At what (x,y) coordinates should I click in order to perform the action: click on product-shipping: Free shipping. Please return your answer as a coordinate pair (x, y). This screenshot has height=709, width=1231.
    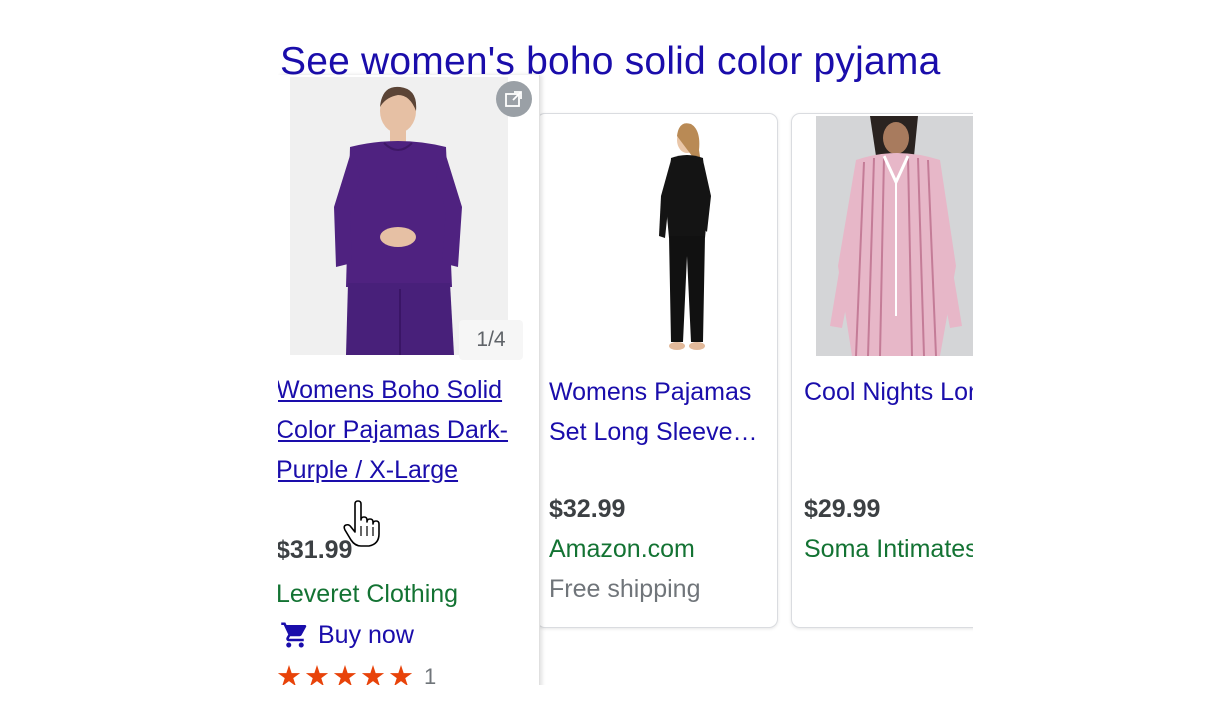
    Looking at the image, I should click on (625, 589).